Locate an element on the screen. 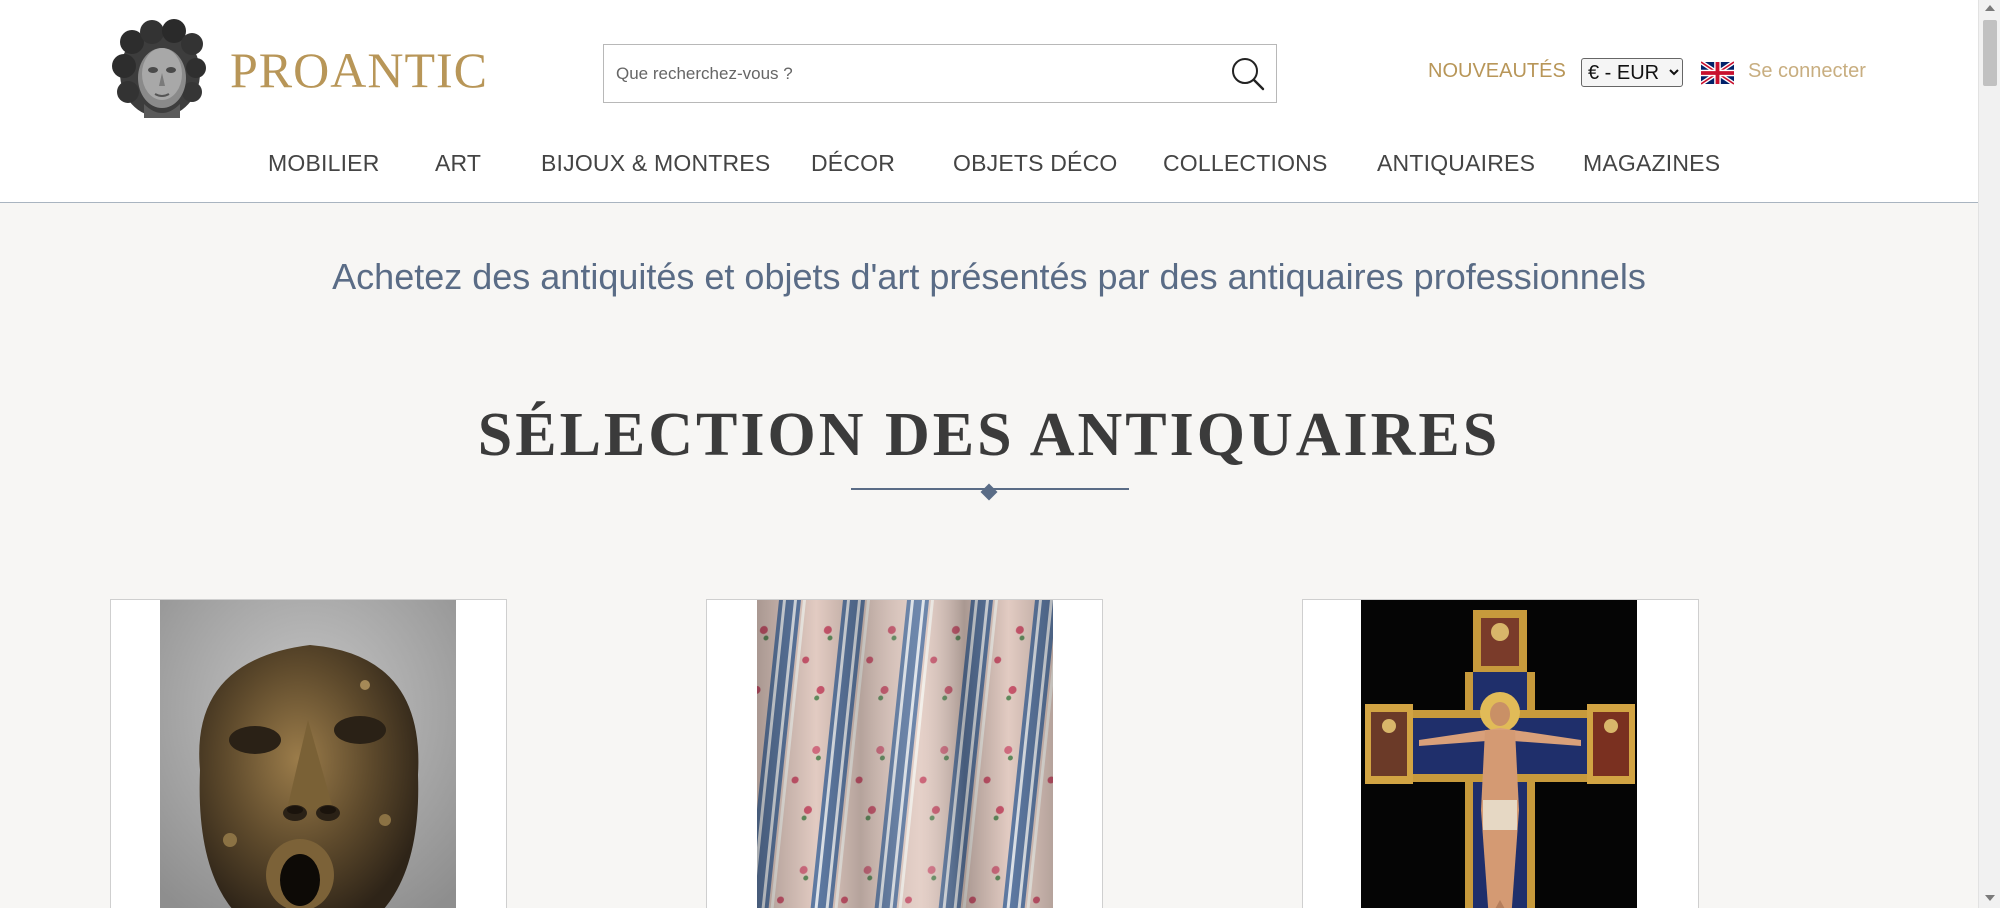 The height and width of the screenshot is (908, 2000). search-input is located at coordinates (904, 73).